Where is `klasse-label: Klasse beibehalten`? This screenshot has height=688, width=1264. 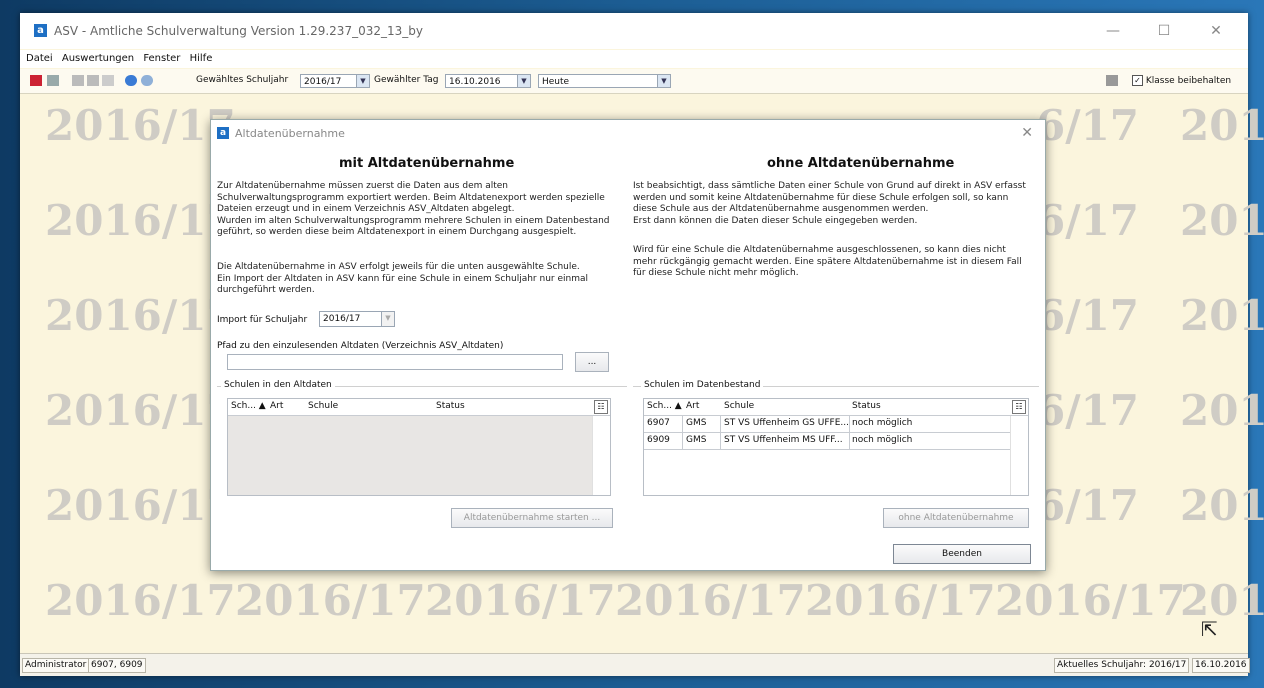
klasse-label: Klasse beibehalten is located at coordinates (1188, 81).